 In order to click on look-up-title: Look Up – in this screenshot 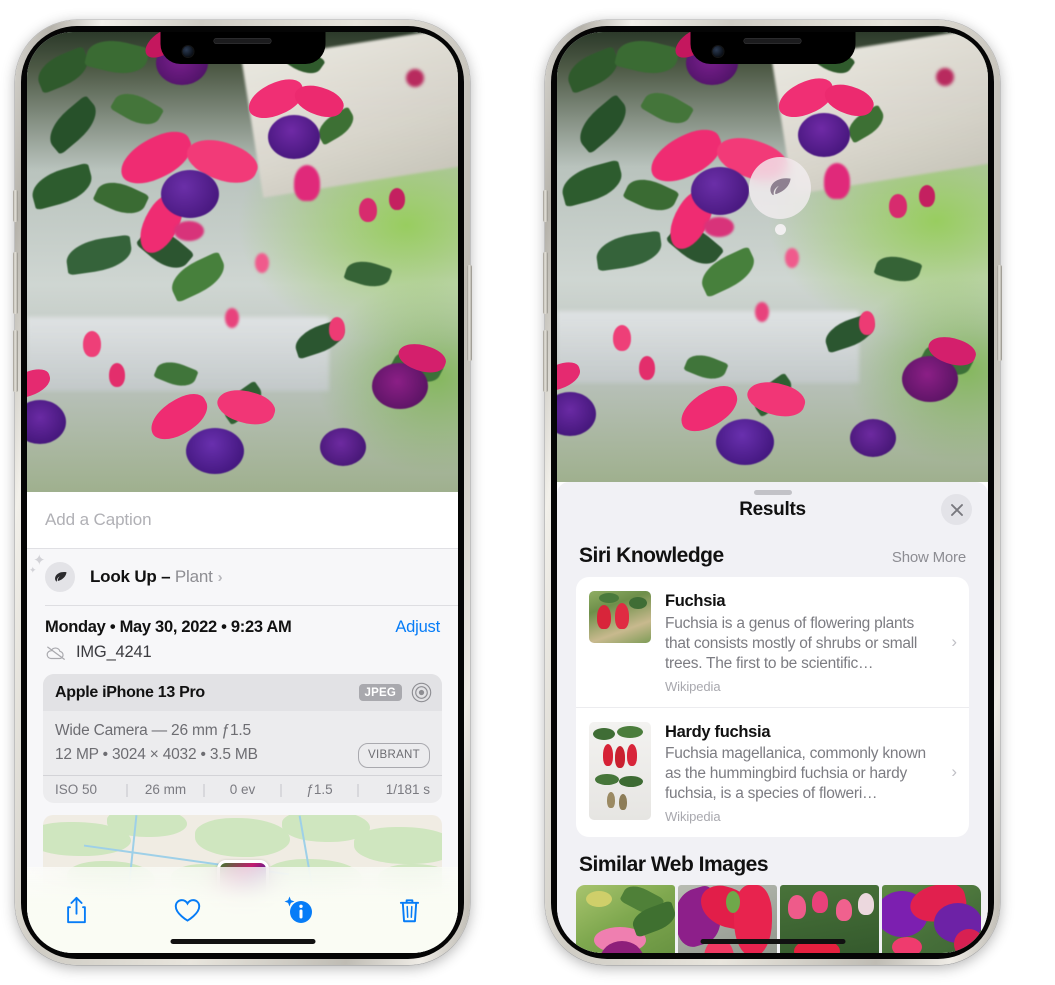, I will do `click(132, 576)`.